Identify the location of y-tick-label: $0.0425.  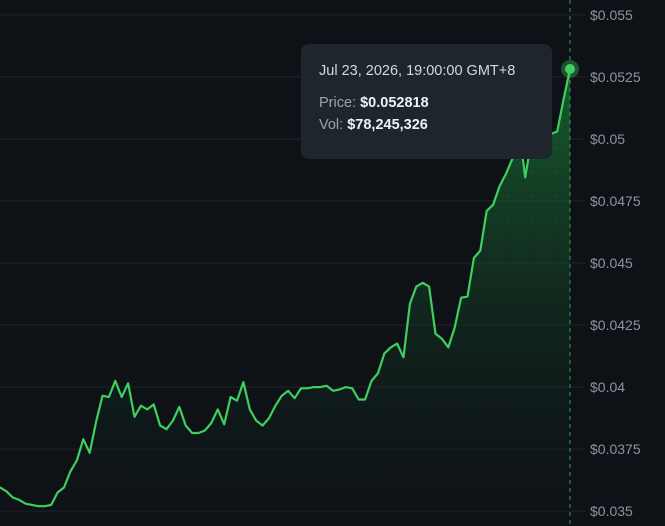
(615, 325).